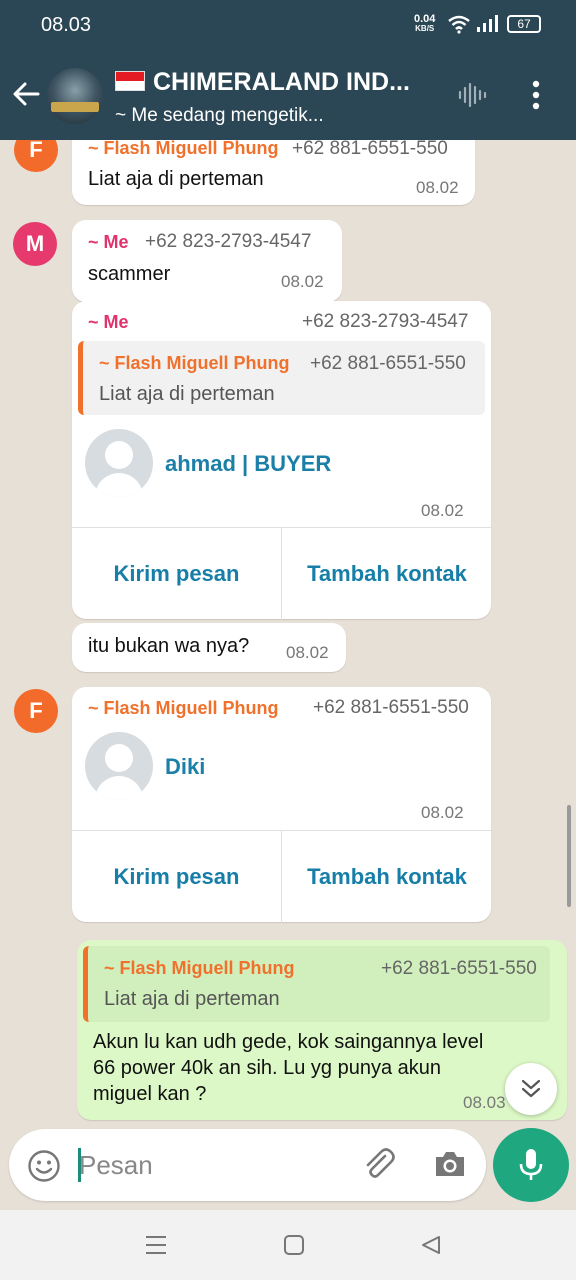 The image size is (576, 1280). Describe the element at coordinates (176, 179) in the screenshot. I see `message-text: Liat aja di perteman` at that location.